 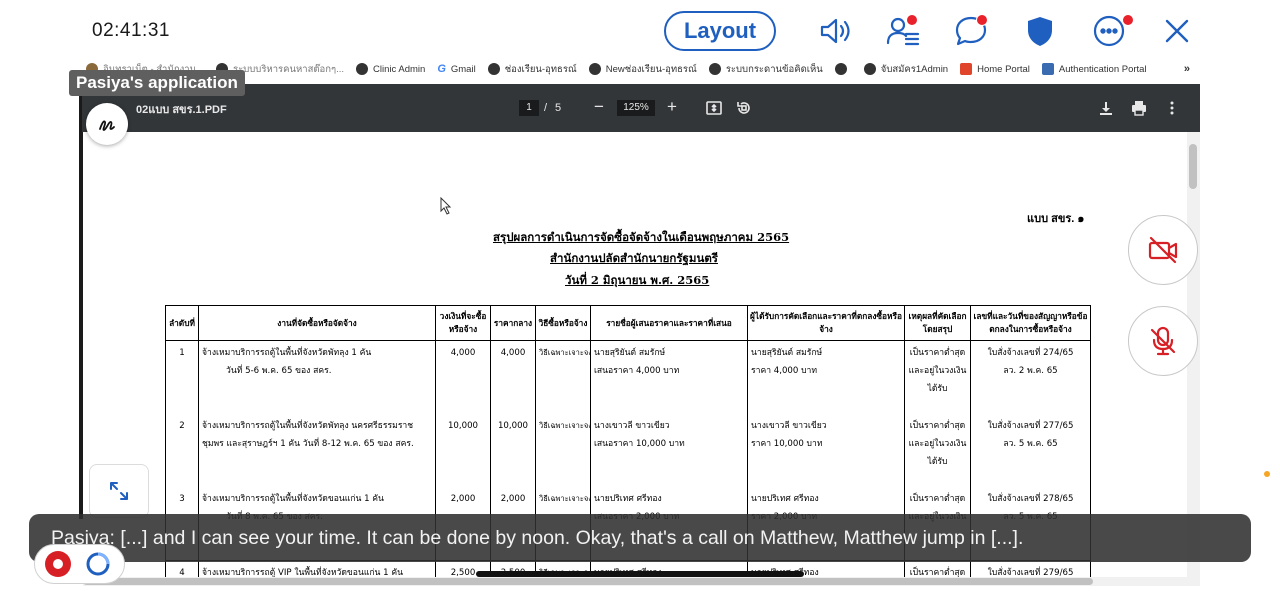 What do you see at coordinates (912, 20) in the screenshot?
I see `participants-notification-dot` at bounding box center [912, 20].